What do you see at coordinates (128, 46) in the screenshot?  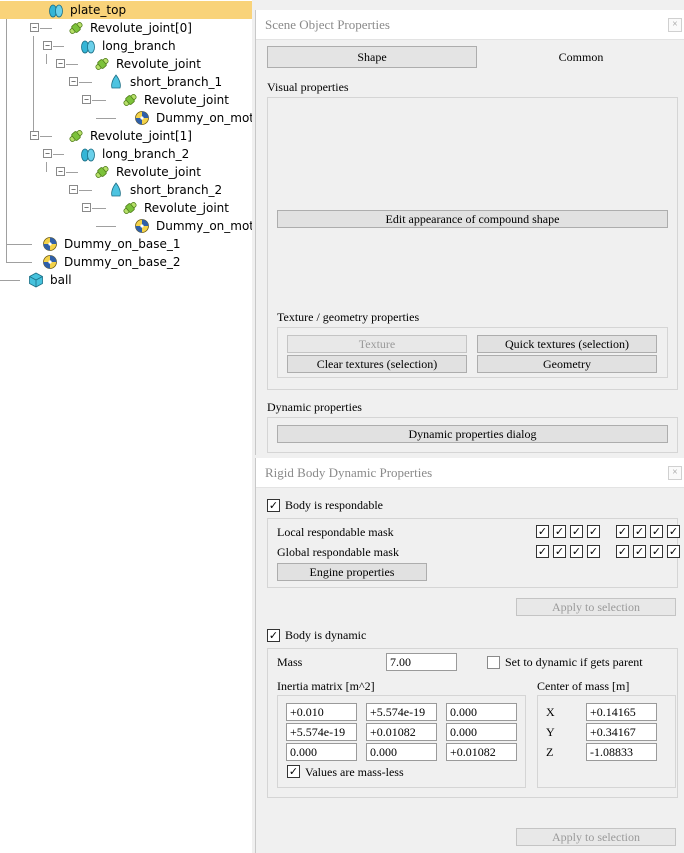 I see `tree-node: long_branch` at bounding box center [128, 46].